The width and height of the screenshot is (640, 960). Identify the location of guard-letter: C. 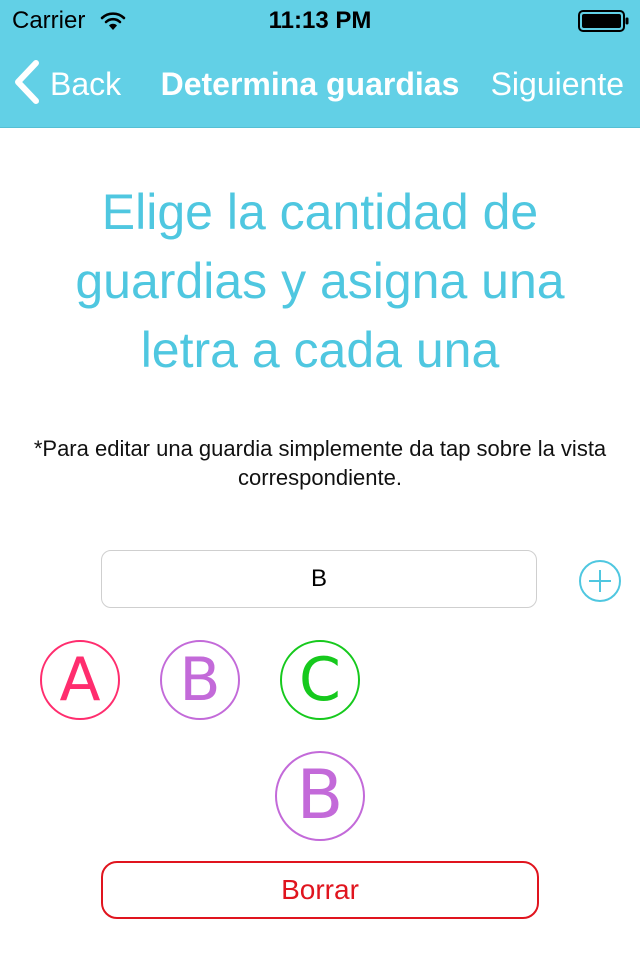
(320, 680).